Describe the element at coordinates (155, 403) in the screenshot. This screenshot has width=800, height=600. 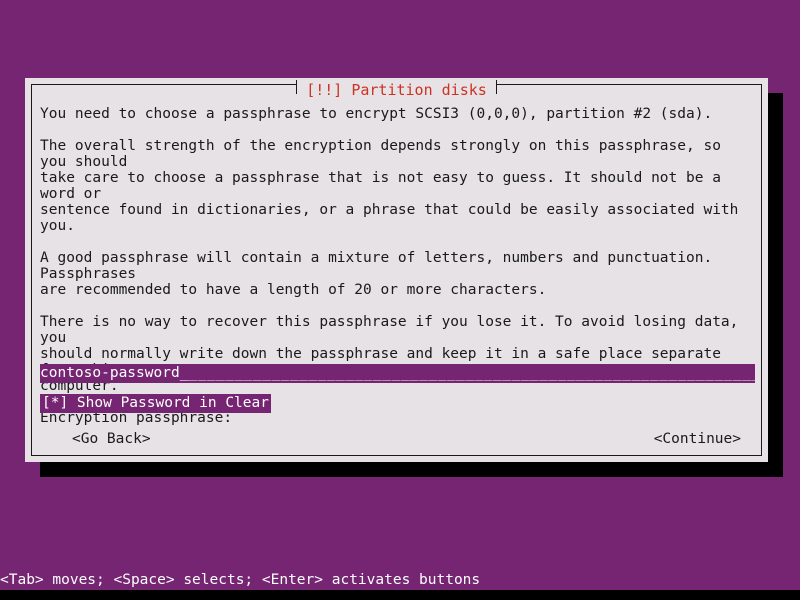
I see `show-password-in-clear-checkbox: [*] Show Password in Clear` at that location.